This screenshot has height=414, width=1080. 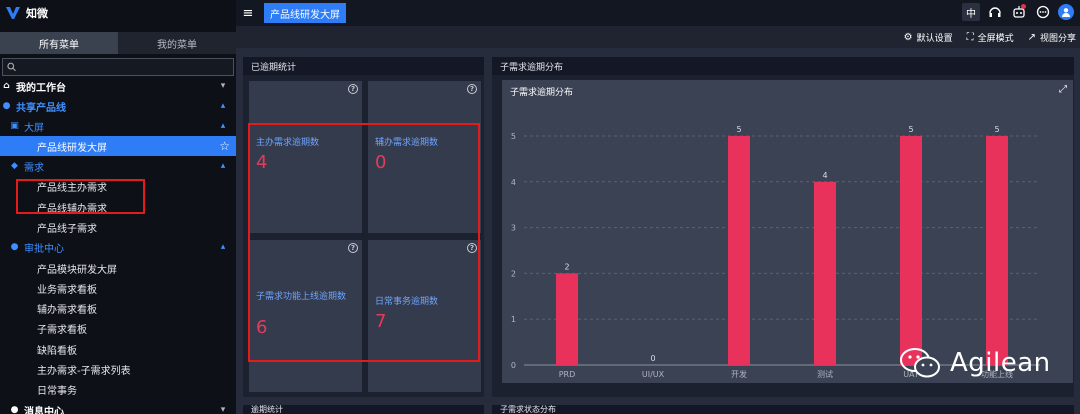 What do you see at coordinates (1066, 12) in the screenshot?
I see `user-avatar-icon` at bounding box center [1066, 12].